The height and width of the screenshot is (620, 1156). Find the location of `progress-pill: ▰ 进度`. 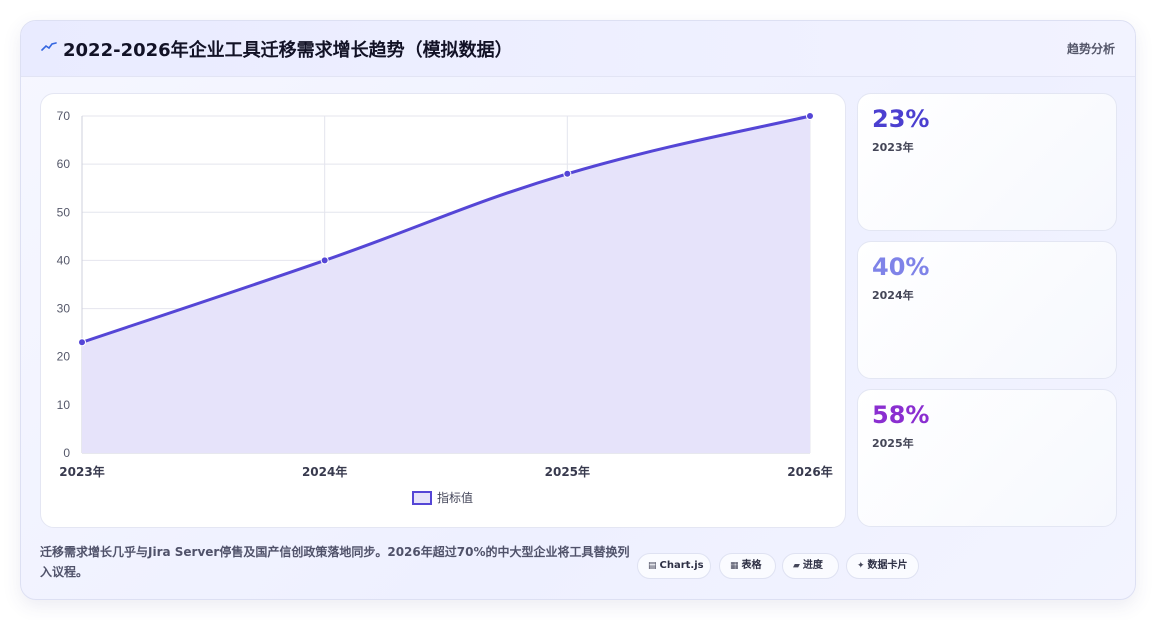

progress-pill: ▰ 进度 is located at coordinates (810, 566).